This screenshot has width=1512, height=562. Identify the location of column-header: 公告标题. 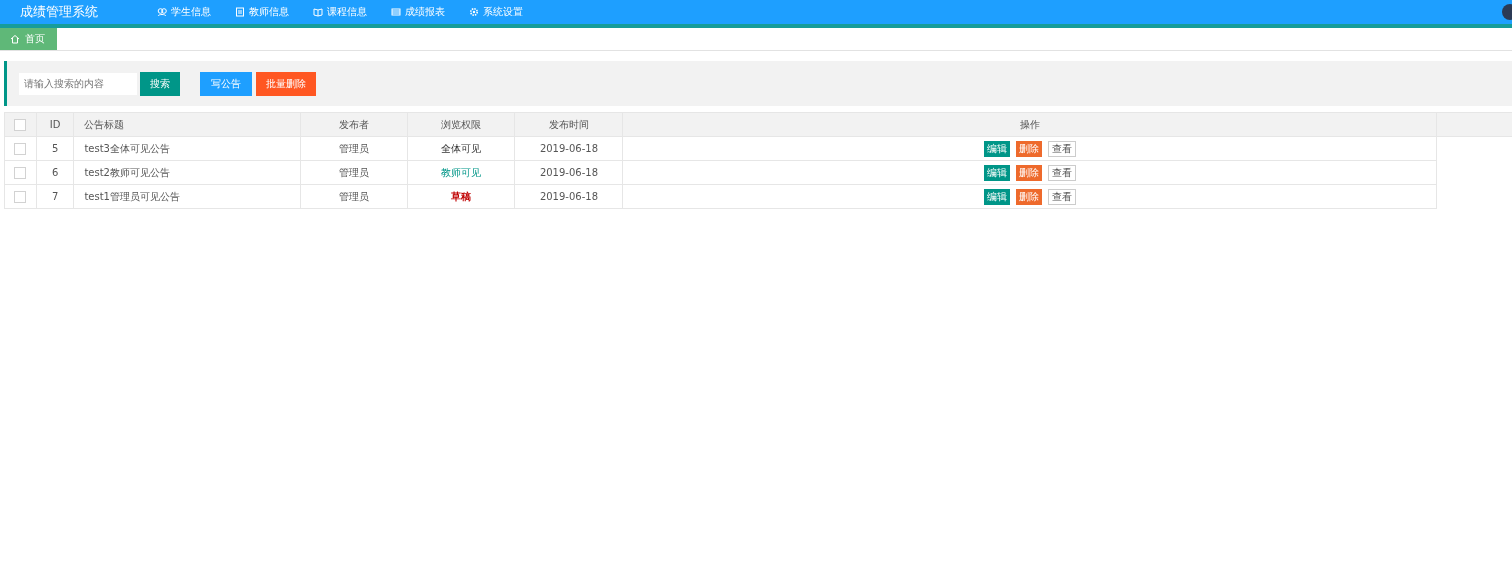
(187, 124).